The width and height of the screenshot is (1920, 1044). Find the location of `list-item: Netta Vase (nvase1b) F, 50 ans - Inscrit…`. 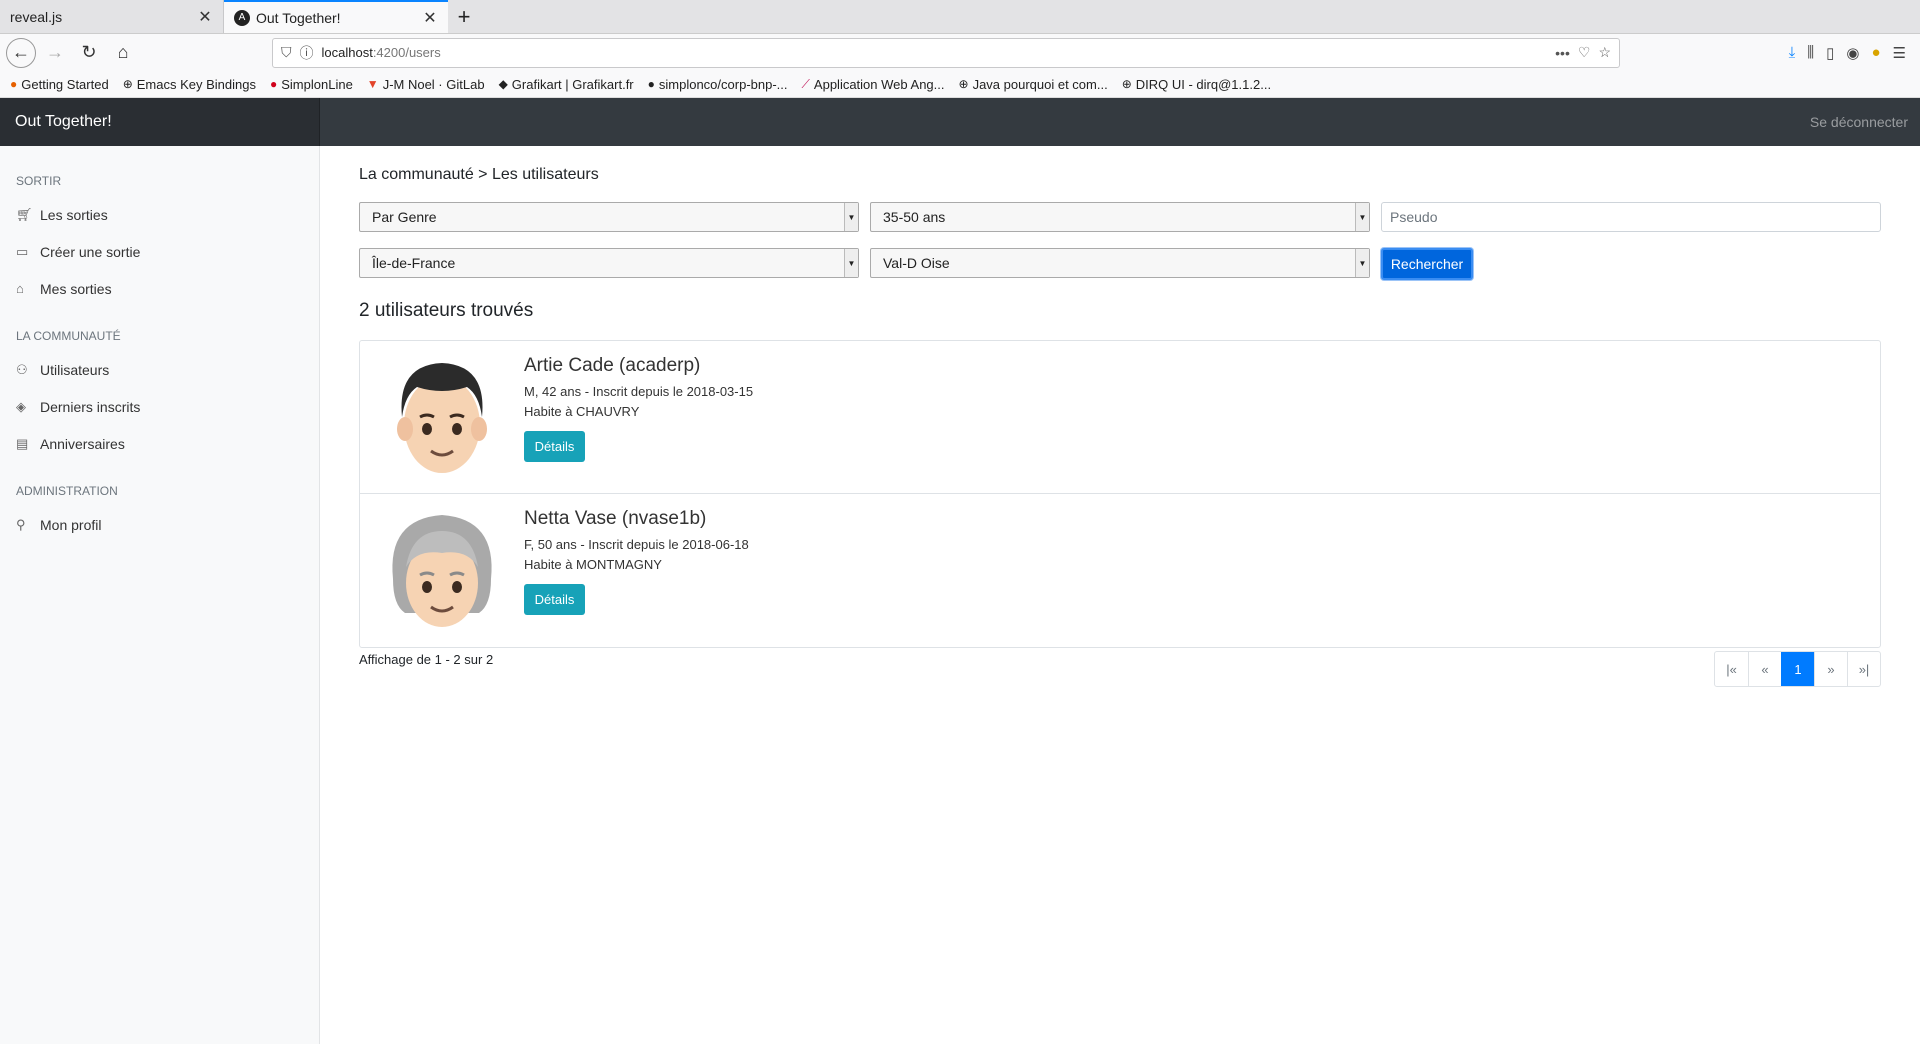

list-item: Netta Vase (nvase1b) F, 50 ans - Inscrit… is located at coordinates (1120, 570).